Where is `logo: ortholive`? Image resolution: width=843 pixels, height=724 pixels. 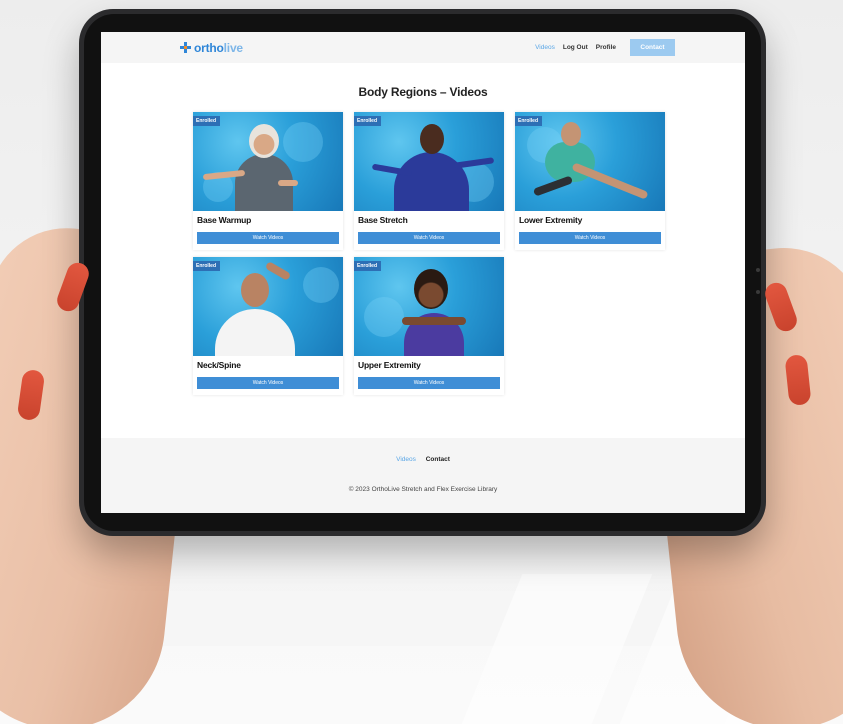
logo: ortholive is located at coordinates (211, 48).